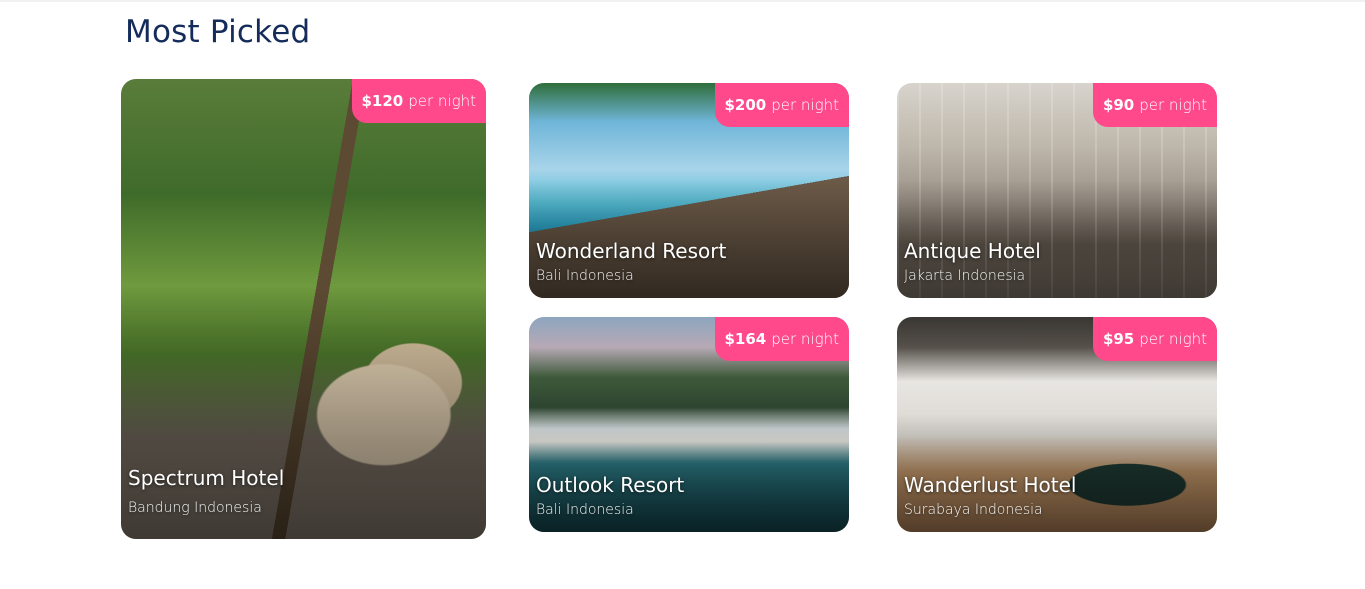  I want to click on hotel-location: Surabaya Indonesia, so click(973, 510).